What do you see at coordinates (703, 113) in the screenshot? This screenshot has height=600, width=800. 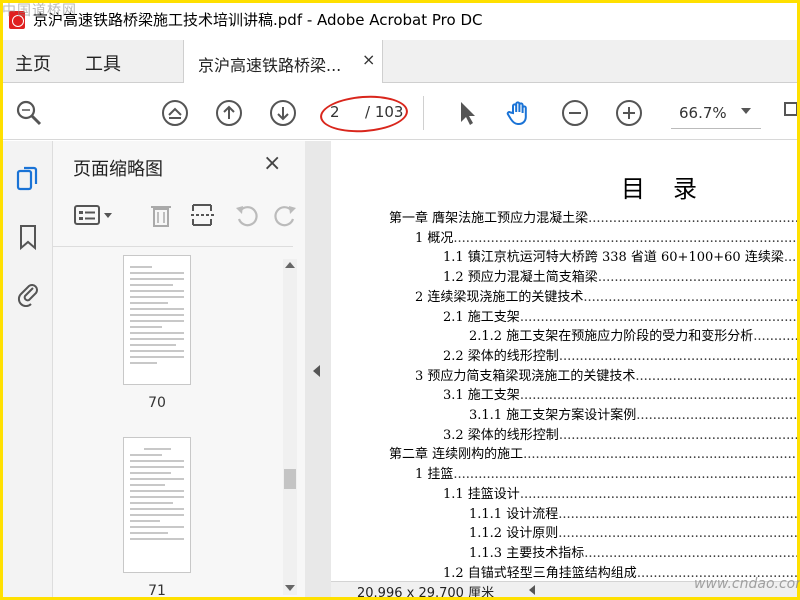 I see `zoom-level: 66.7%` at bounding box center [703, 113].